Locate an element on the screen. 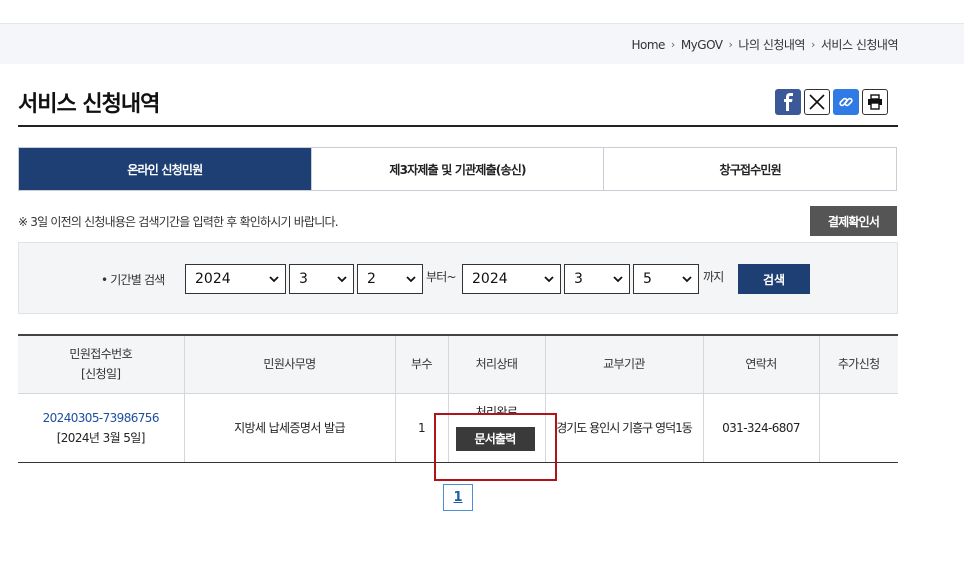  to-month-select: 3 is located at coordinates (597, 279).